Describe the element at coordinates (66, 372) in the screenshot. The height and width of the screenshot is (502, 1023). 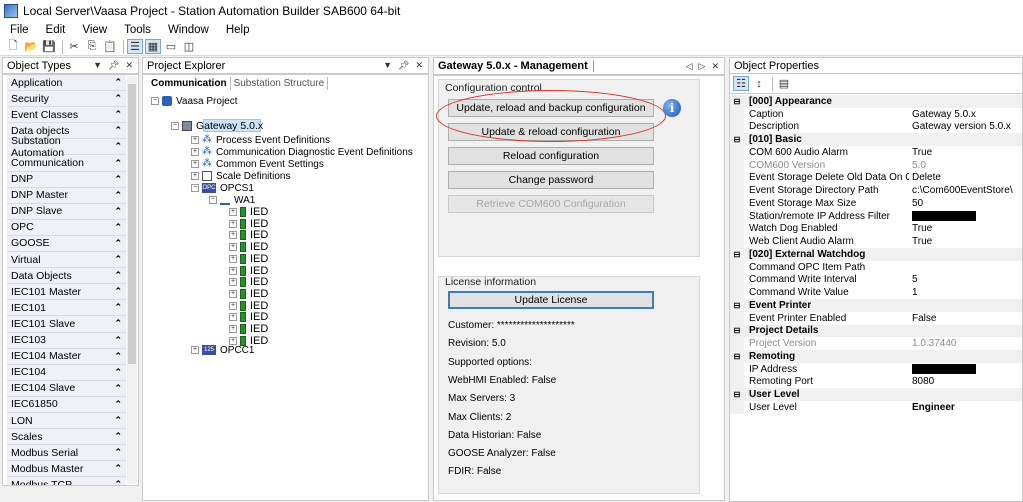
I see `object-type-item: IEC104 ⌃` at that location.